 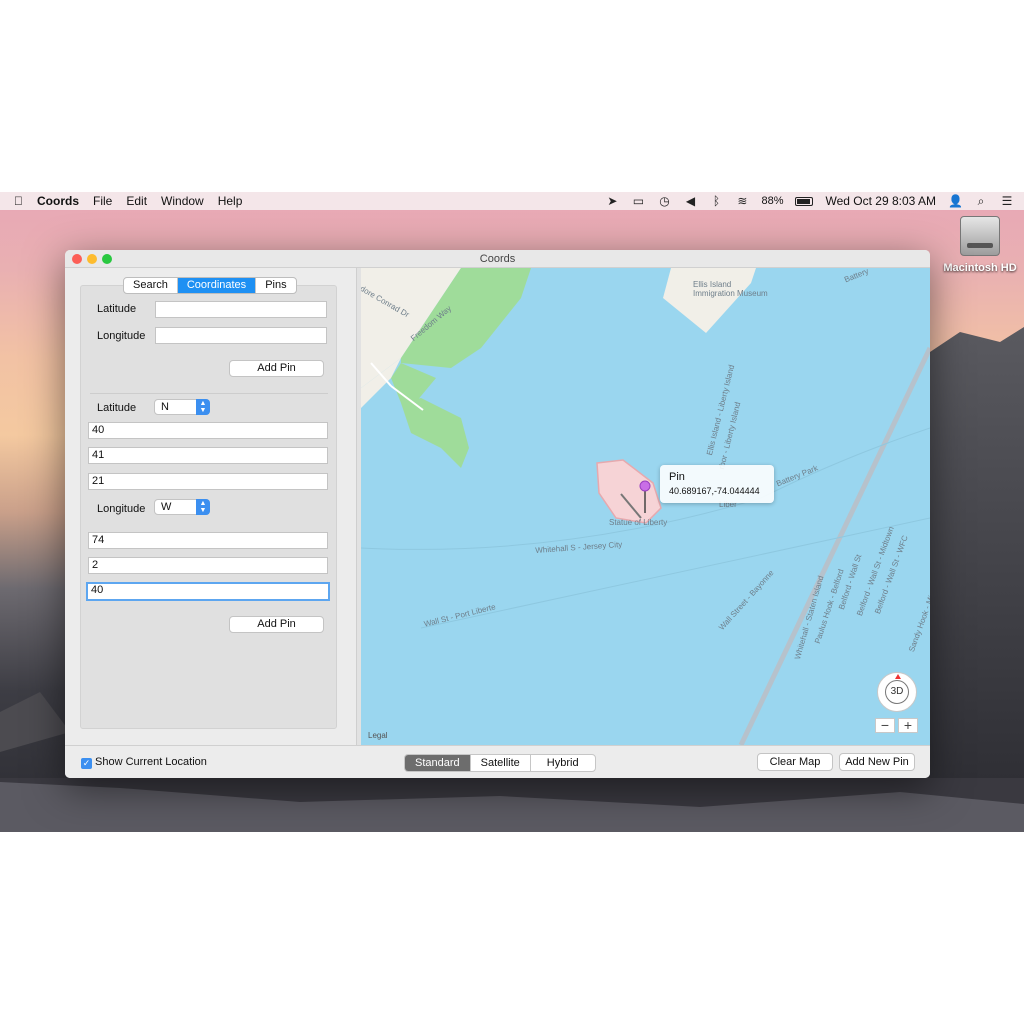 I want to click on zoom-button, so click(x=107, y=259).